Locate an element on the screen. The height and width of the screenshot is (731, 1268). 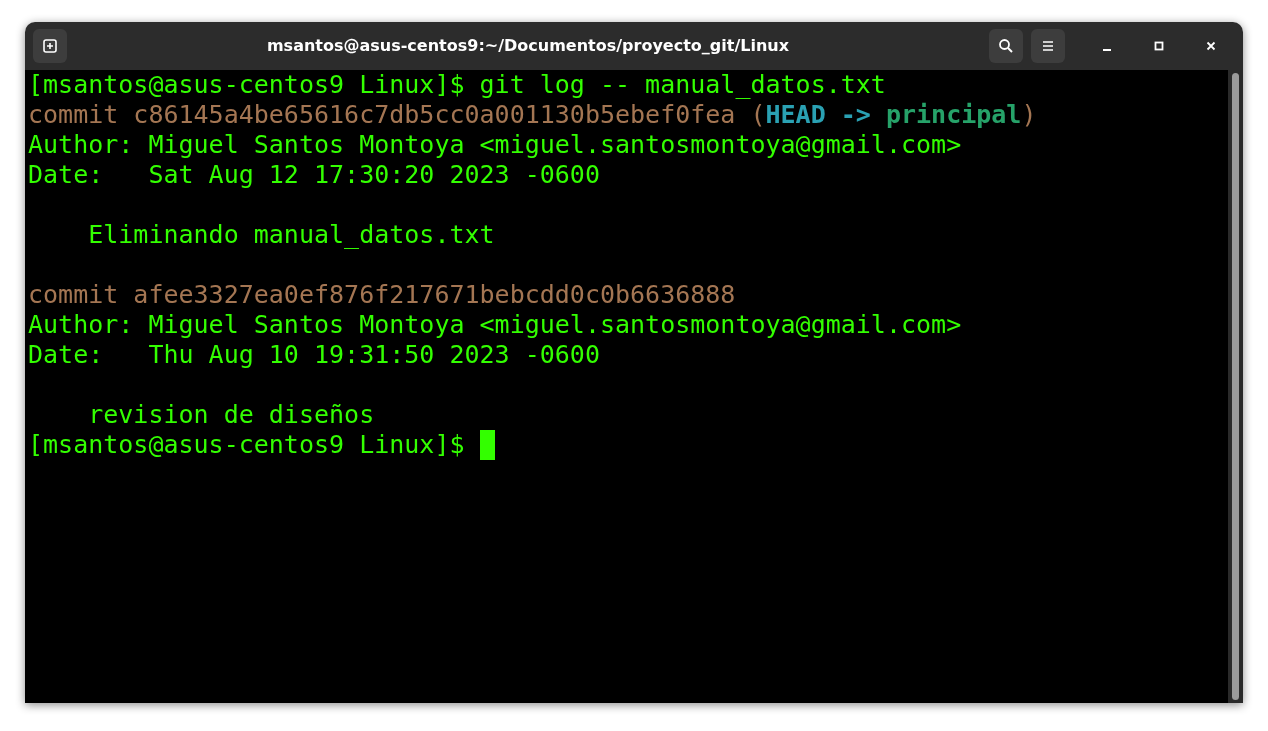
terminal-text: commit afee3327ea0ef876f217671bebcdd0c0b6636888 is located at coordinates (382, 295).